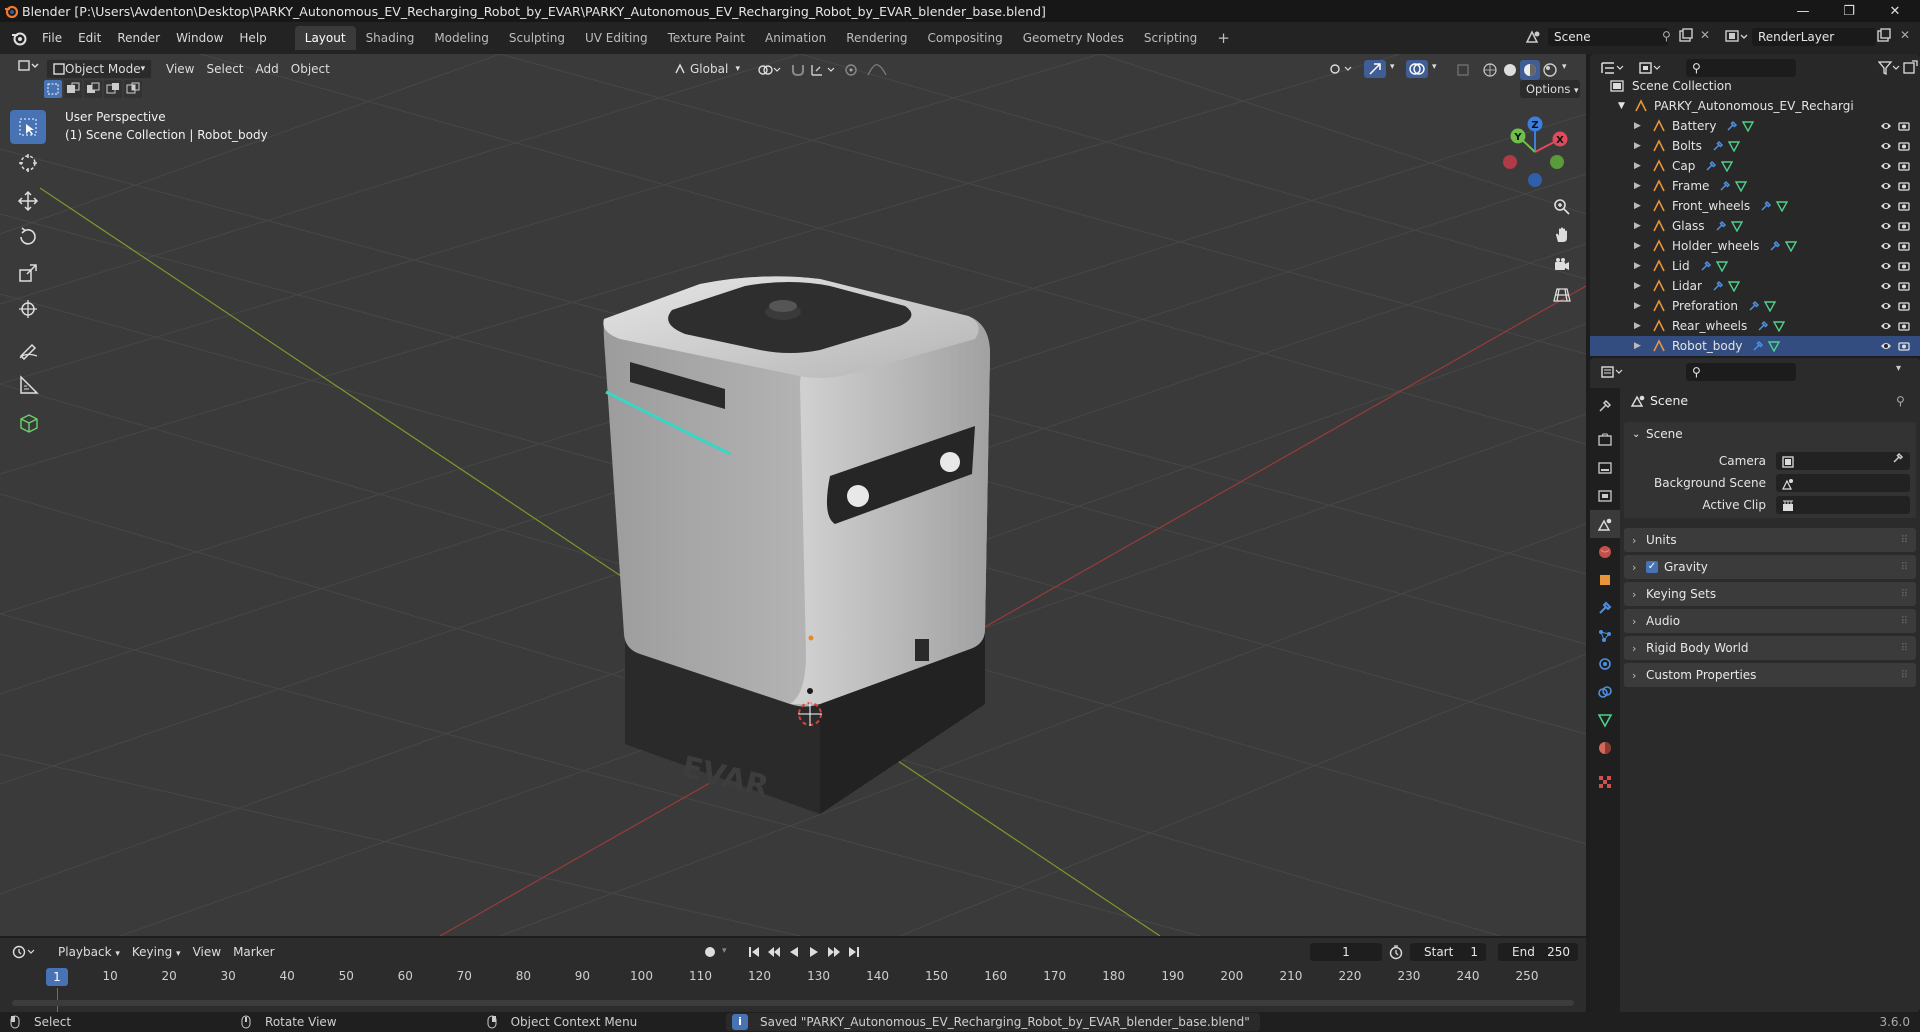 This screenshot has width=1920, height=1032. Describe the element at coordinates (53, 89) in the screenshot. I see `select-new-icon` at that location.